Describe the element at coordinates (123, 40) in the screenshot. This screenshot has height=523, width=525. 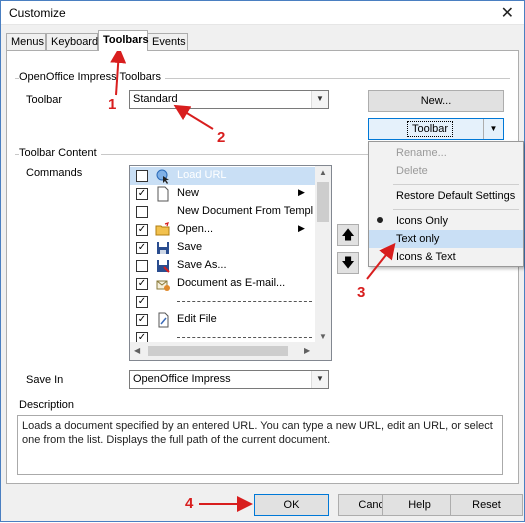
I see `tab-toolbars: Toolbars` at that location.